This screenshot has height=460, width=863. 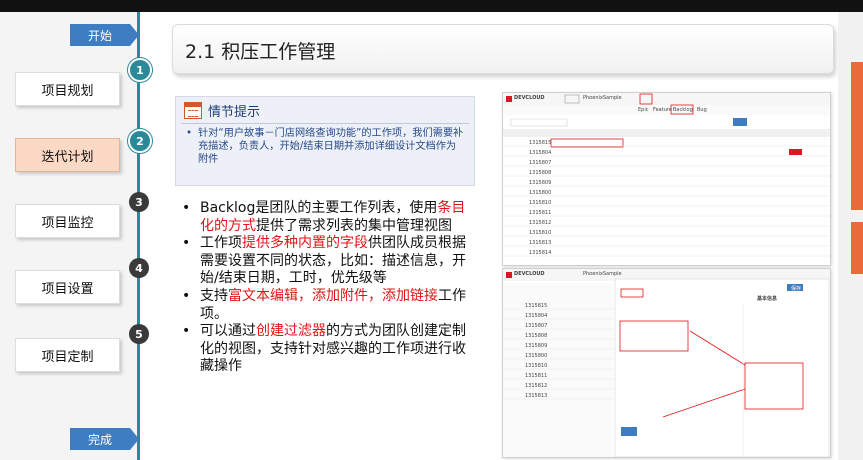 I want to click on text: Backlog是团队的主要工作列表，使用, so click(x=319, y=208).